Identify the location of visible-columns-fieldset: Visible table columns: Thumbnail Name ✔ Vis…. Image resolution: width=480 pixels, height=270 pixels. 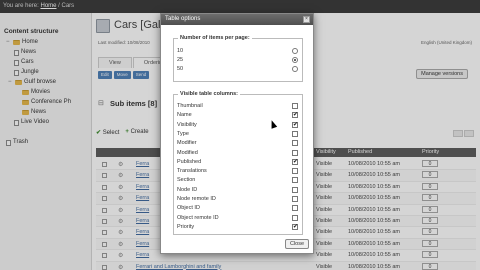
(238, 163).